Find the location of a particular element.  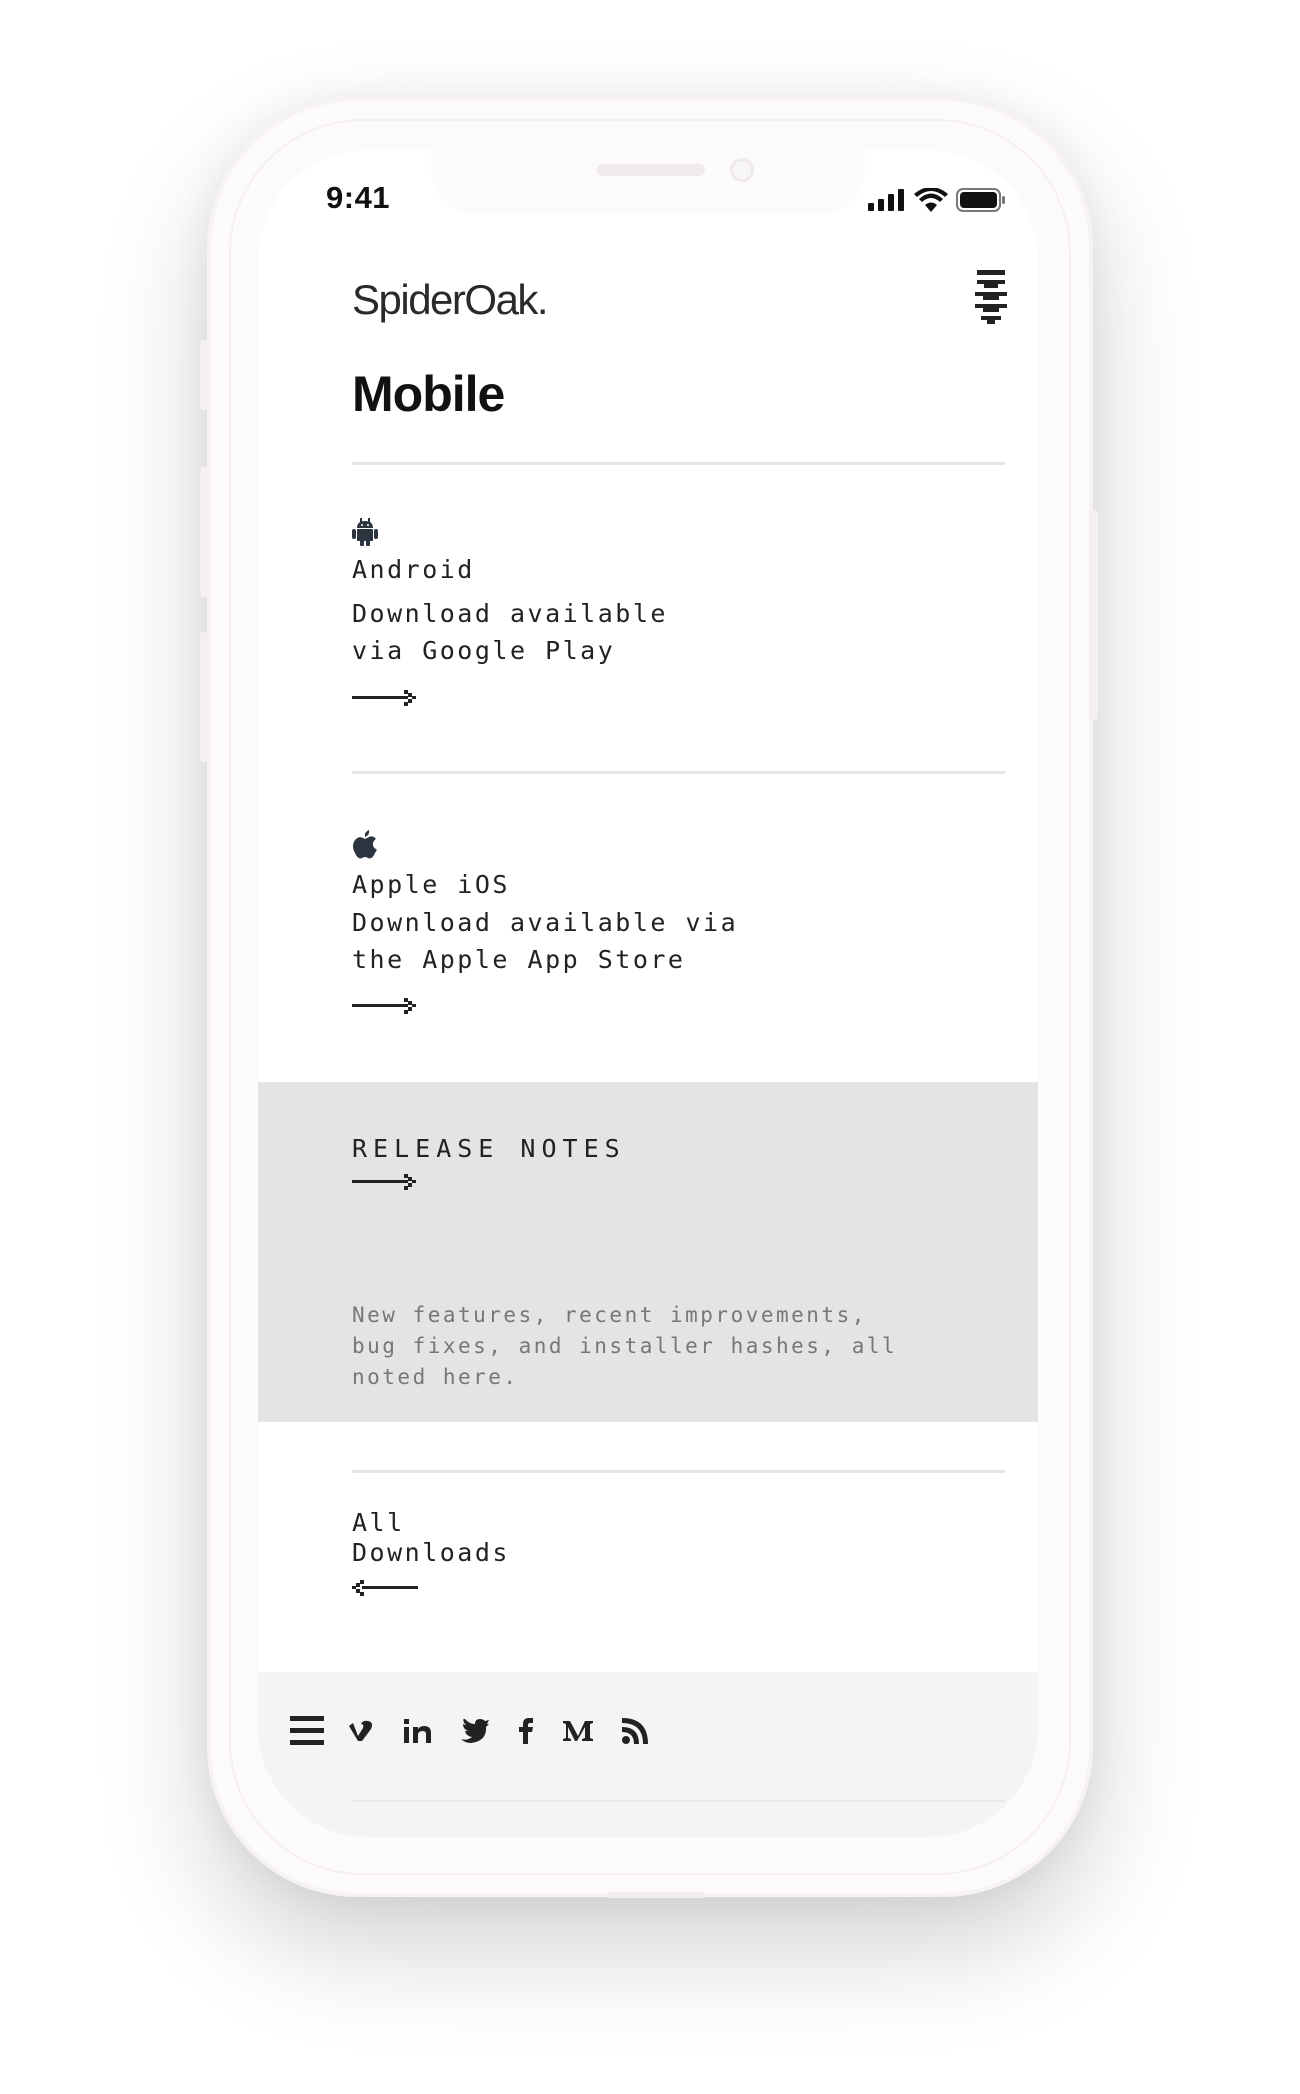

rss-icon is located at coordinates (635, 1731).